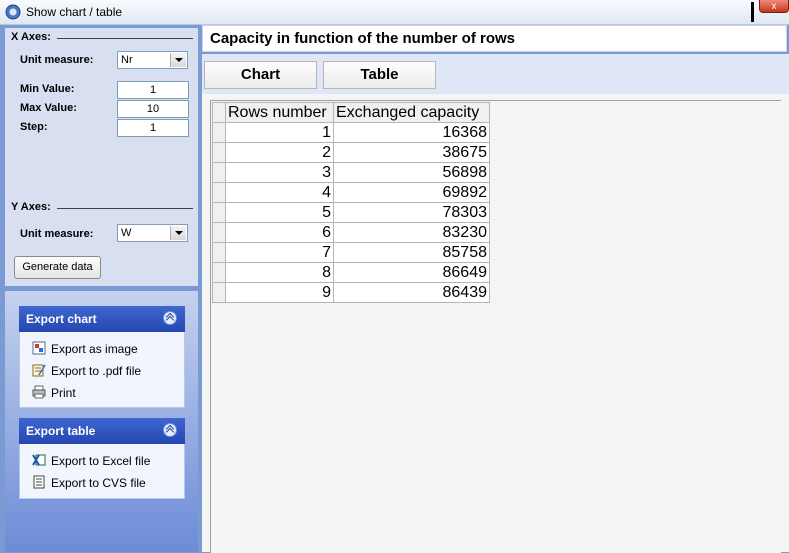 The height and width of the screenshot is (553, 789). What do you see at coordinates (31, 207) in the screenshot?
I see `y-axes-heading: Y Axes:` at bounding box center [31, 207].